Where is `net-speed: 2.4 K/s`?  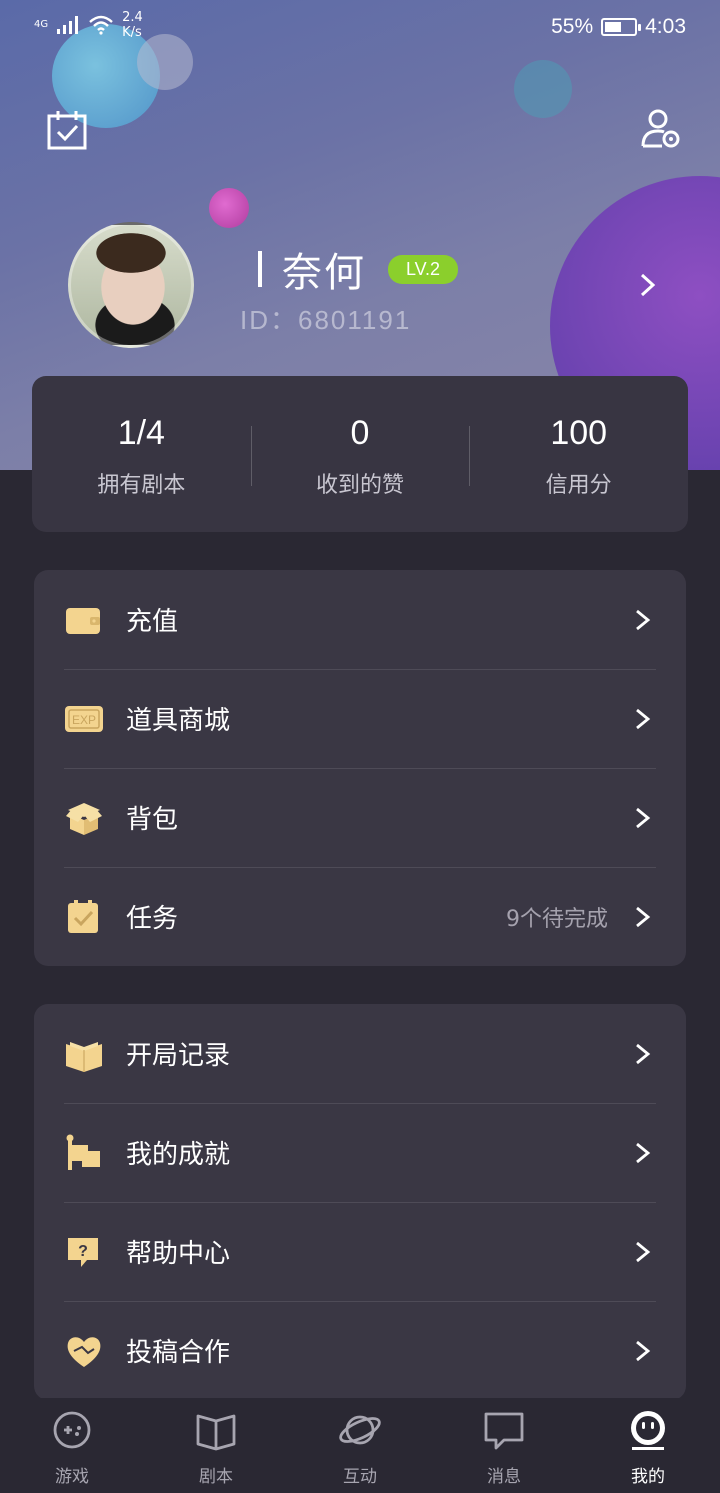 net-speed: 2.4 K/s is located at coordinates (132, 25).